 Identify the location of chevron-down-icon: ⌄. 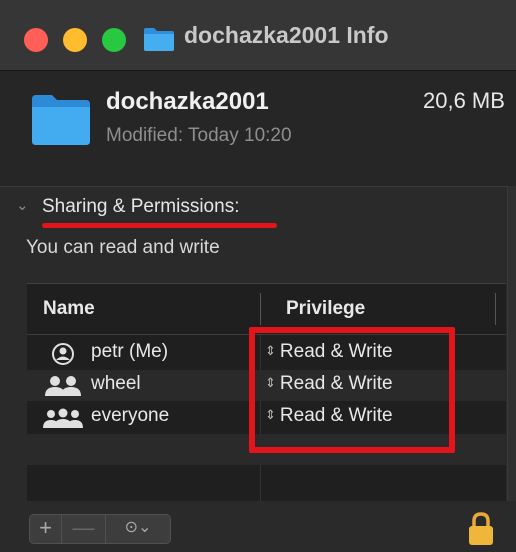
(22, 205).